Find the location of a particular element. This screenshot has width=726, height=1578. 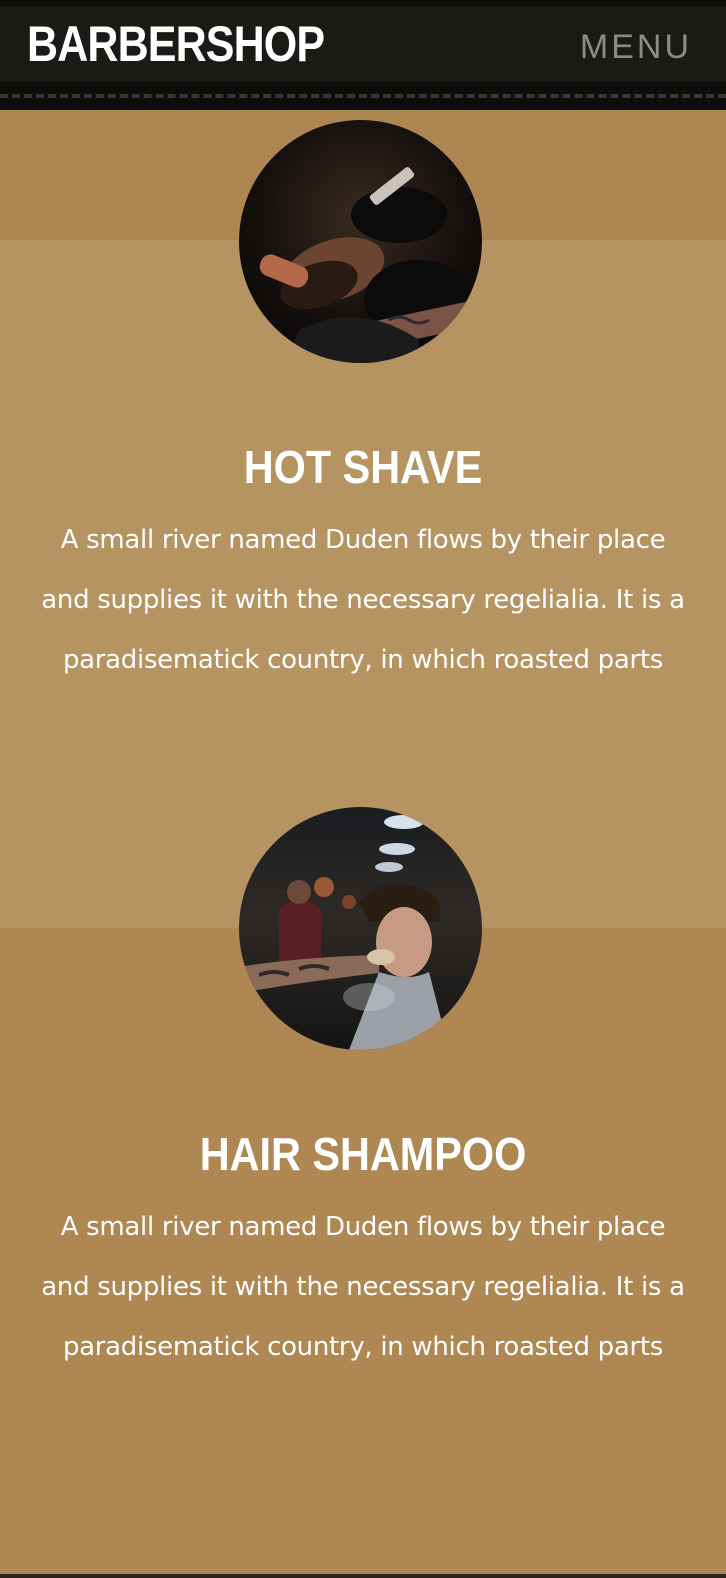

hot-shave-photo is located at coordinates (360, 241).